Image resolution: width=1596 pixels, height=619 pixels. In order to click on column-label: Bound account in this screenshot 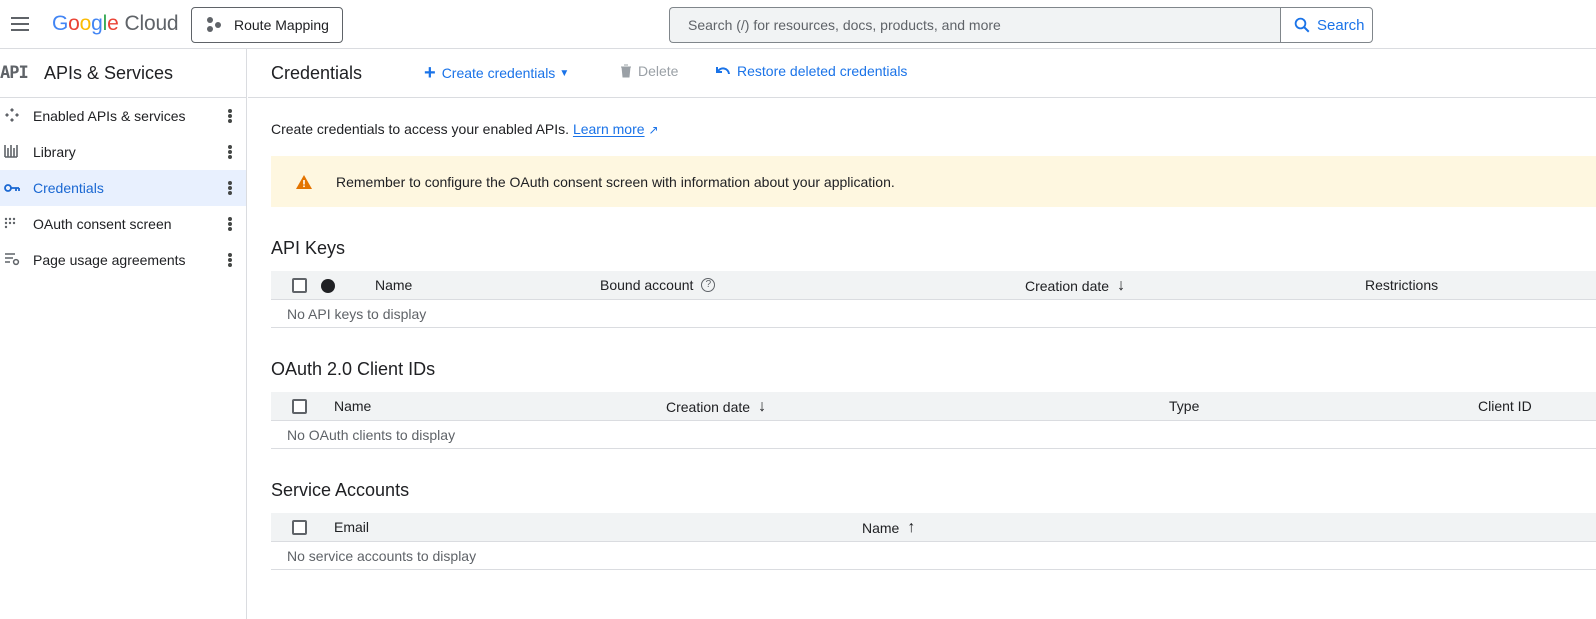, I will do `click(647, 285)`.